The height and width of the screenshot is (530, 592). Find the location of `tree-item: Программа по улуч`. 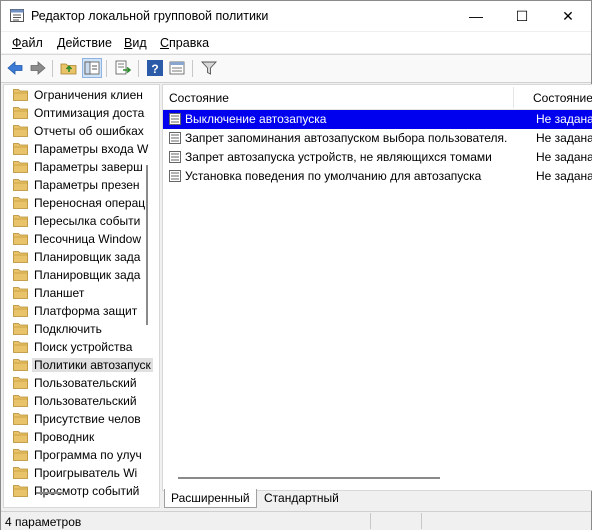

tree-item: Программа по улуч is located at coordinates (79, 455).